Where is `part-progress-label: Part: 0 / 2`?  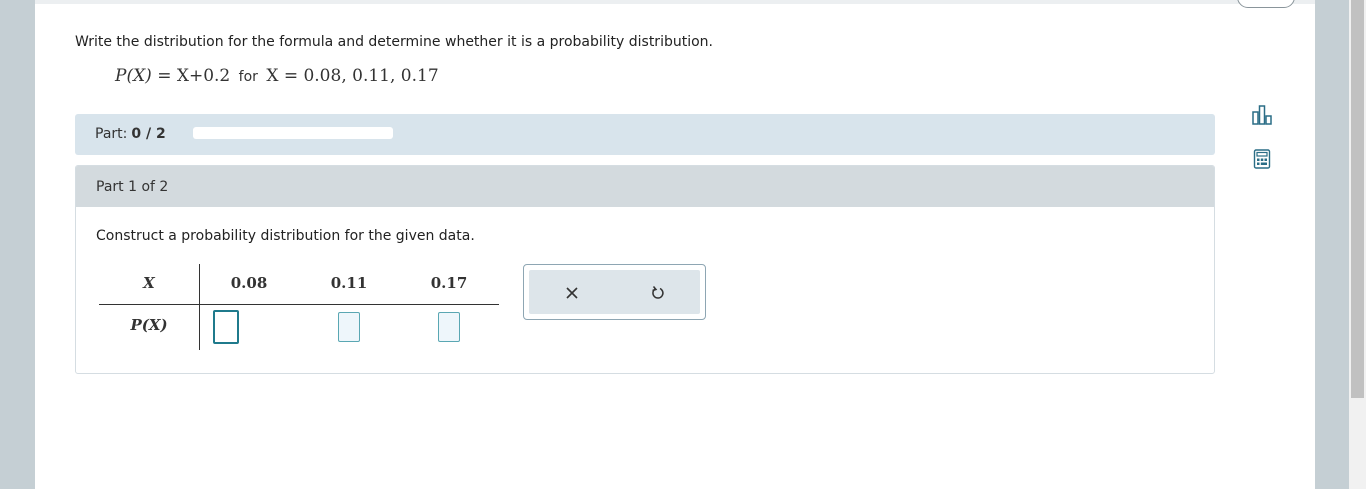
part-progress-label: Part: 0 / 2 is located at coordinates (130, 134).